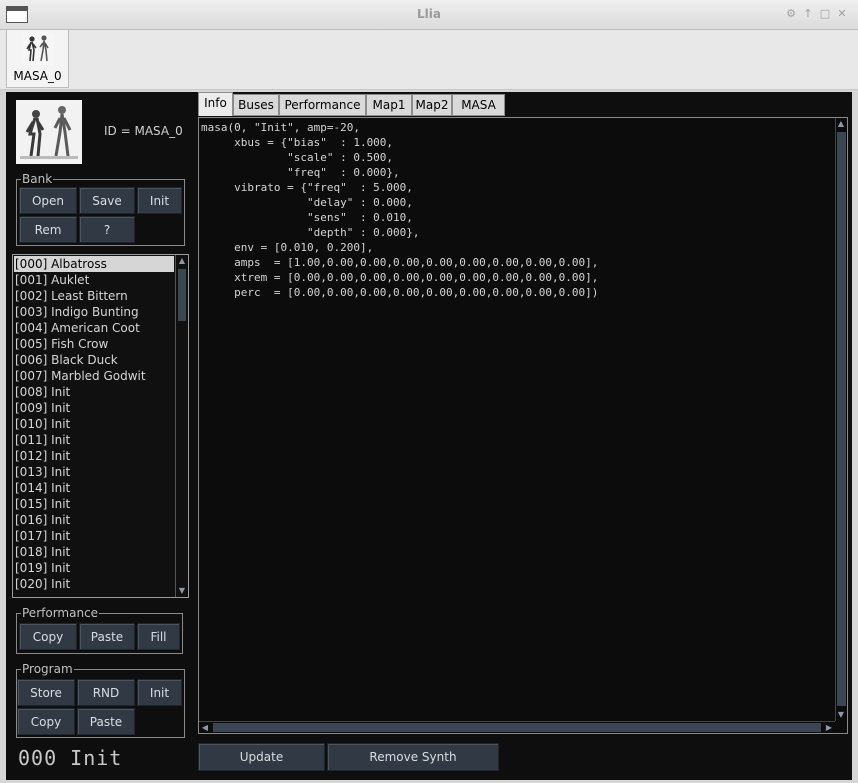 This screenshot has width=858, height=783. I want to click on tab-buses: Buses, so click(256, 105).